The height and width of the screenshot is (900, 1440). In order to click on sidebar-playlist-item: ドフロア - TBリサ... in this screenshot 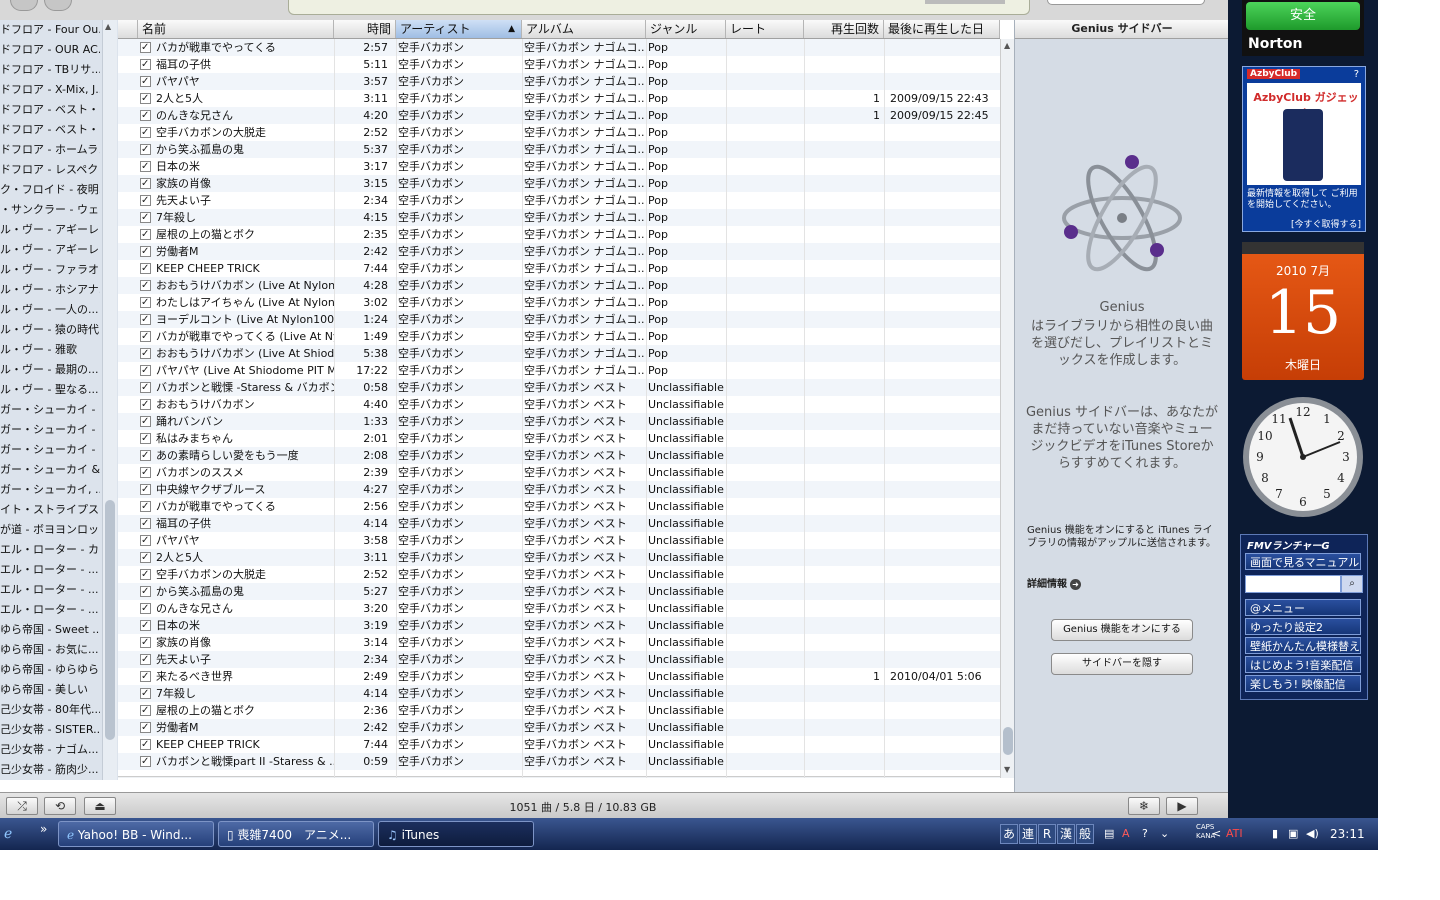, I will do `click(50, 70)`.